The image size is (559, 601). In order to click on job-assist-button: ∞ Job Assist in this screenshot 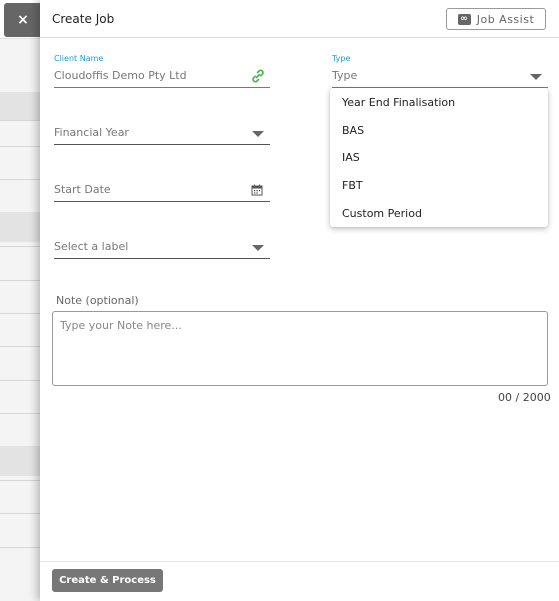, I will do `click(496, 19)`.